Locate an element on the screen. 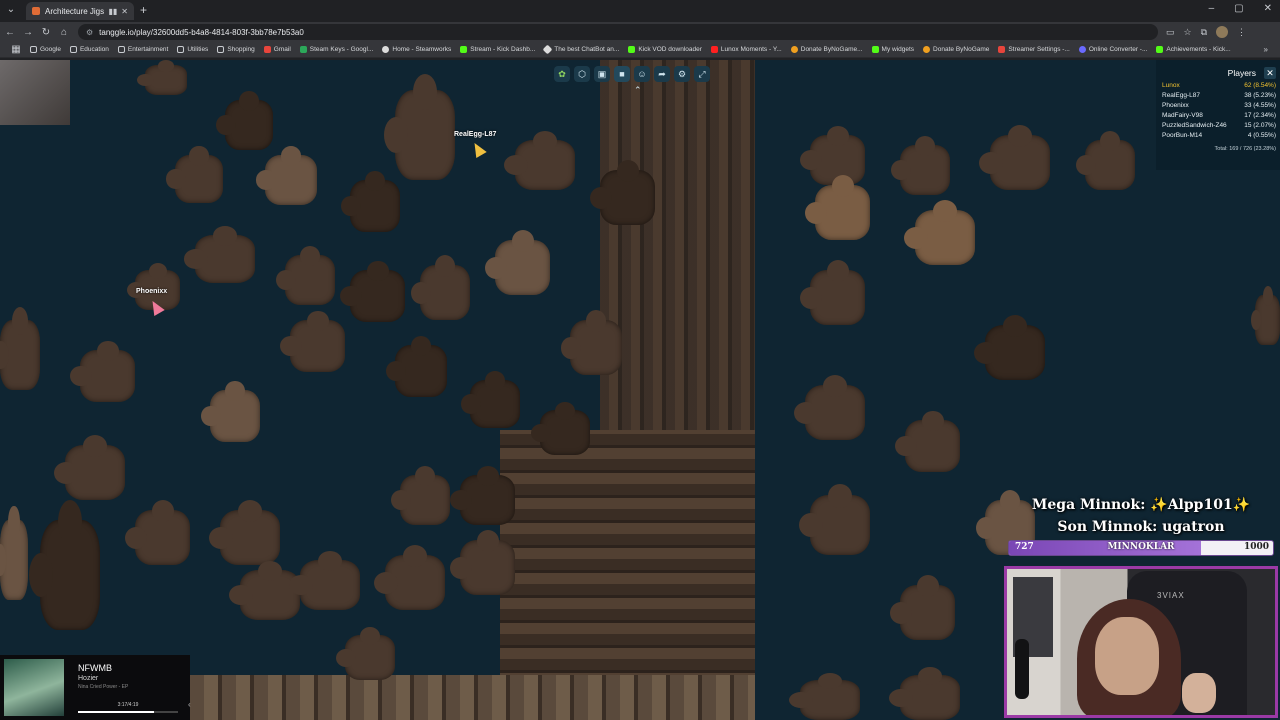 The height and width of the screenshot is (720, 1280). tab-close-icon: ✕ is located at coordinates (124, 11).